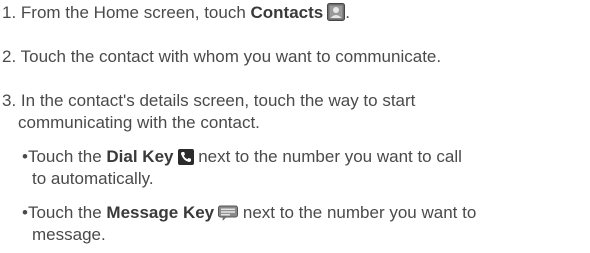 This screenshot has width=590, height=253. Describe the element at coordinates (347, 12) in the screenshot. I see `step-1-suffix: .` at that location.